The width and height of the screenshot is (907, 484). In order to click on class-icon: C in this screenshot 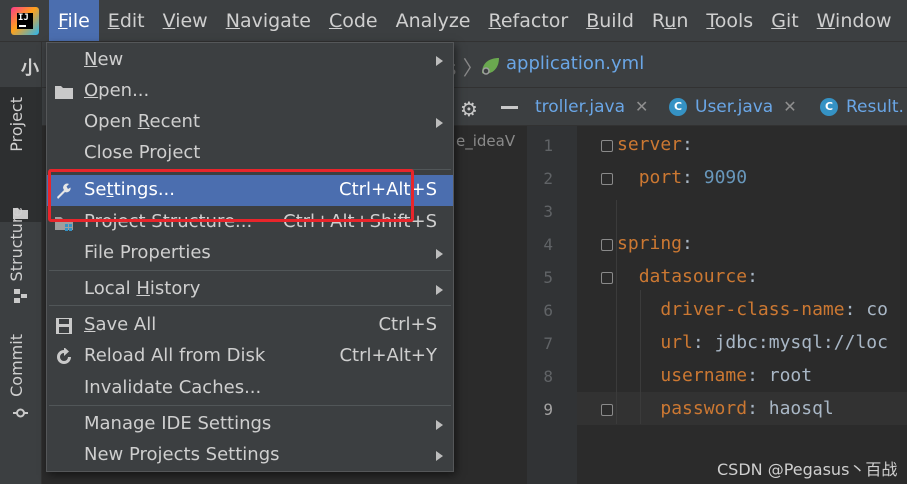, I will do `click(829, 107)`.